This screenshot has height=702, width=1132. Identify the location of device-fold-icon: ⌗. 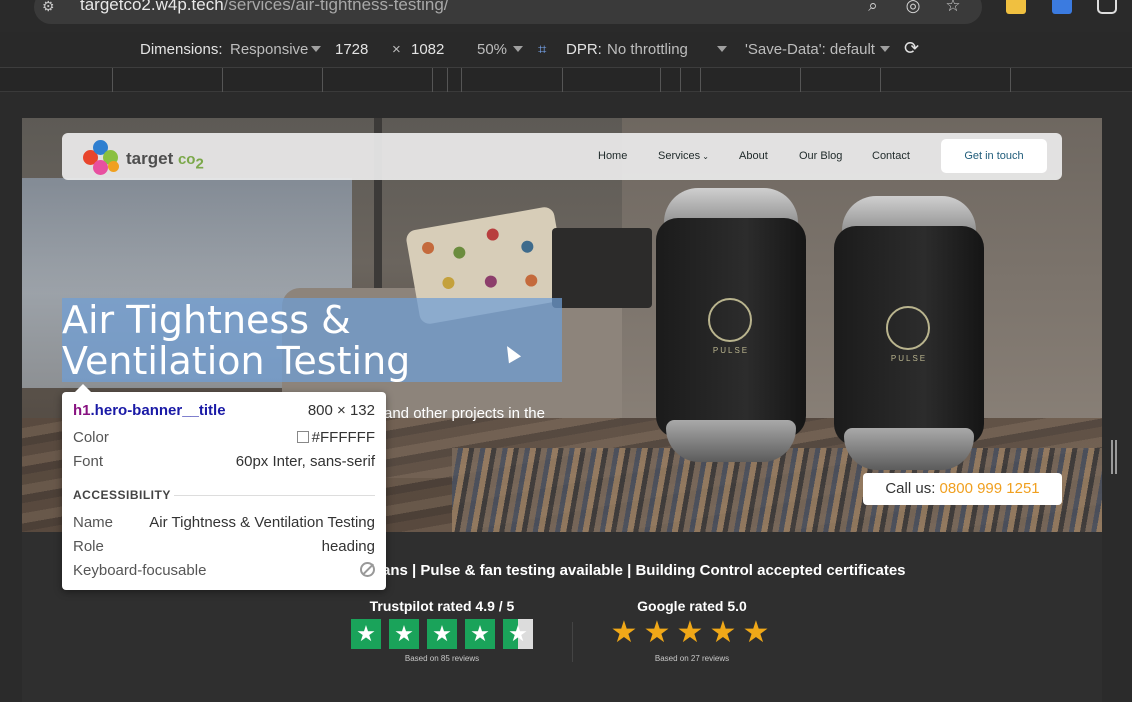
(542, 49).